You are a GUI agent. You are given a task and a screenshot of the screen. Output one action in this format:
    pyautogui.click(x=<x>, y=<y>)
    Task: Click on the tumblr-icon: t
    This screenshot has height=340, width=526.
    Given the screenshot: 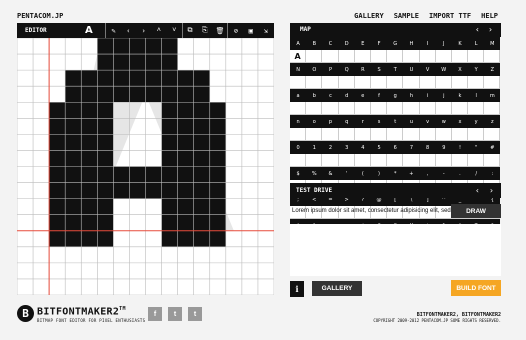 What is the action you would take?
    pyautogui.click(x=195, y=314)
    